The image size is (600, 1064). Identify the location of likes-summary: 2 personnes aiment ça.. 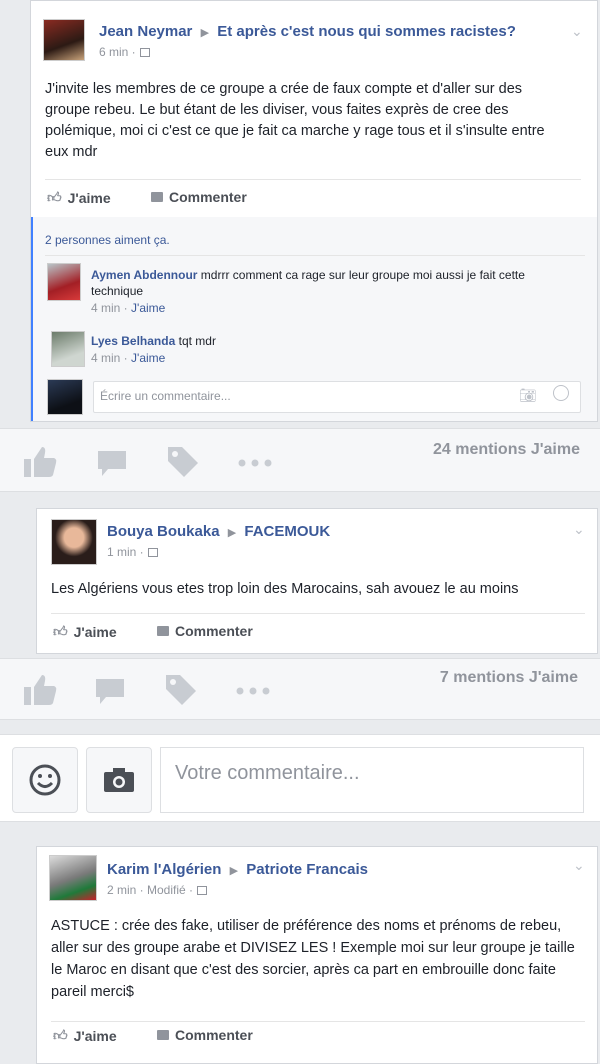
(107, 240).